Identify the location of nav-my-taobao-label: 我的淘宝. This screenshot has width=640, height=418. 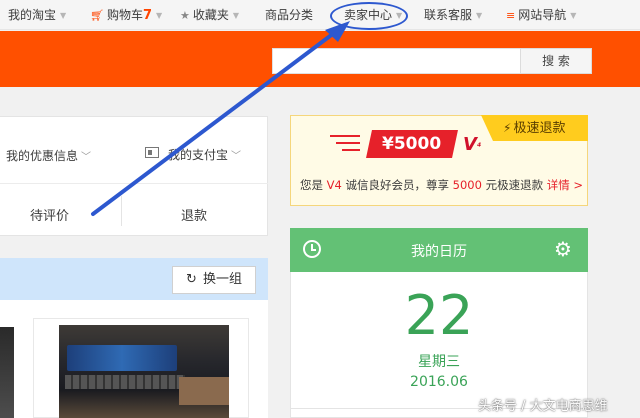
(32, 15).